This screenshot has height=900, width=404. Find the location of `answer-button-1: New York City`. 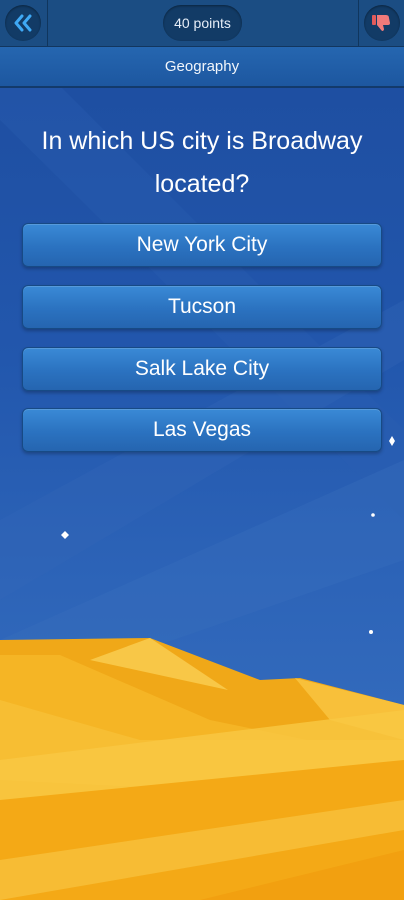

answer-button-1: New York City is located at coordinates (202, 245).